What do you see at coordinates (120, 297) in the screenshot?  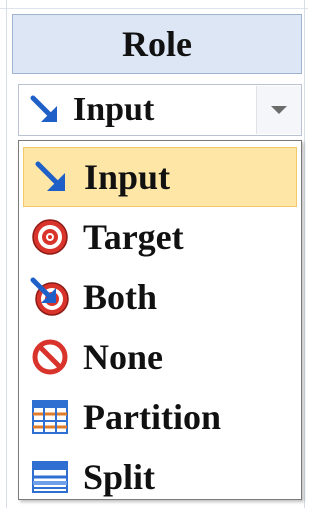 I see `option-label: Both` at bounding box center [120, 297].